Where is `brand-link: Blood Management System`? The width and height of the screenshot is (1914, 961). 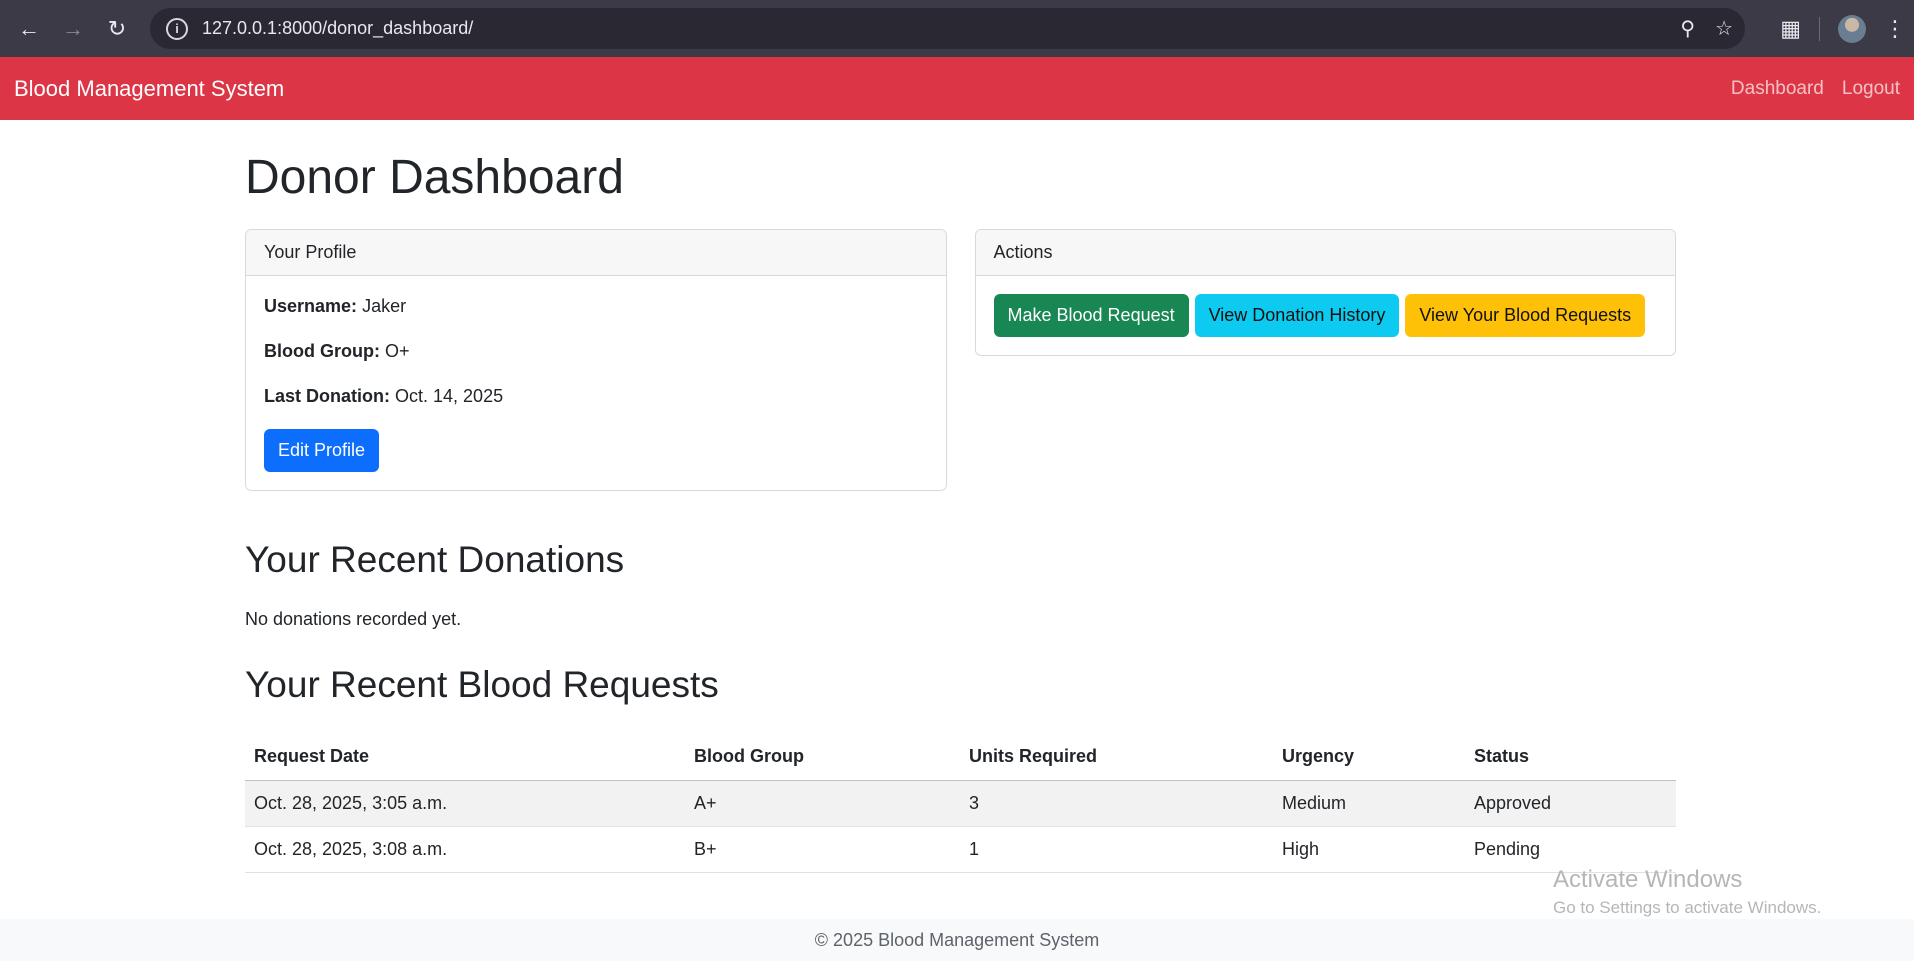
brand-link: Blood Management System is located at coordinates (149, 89).